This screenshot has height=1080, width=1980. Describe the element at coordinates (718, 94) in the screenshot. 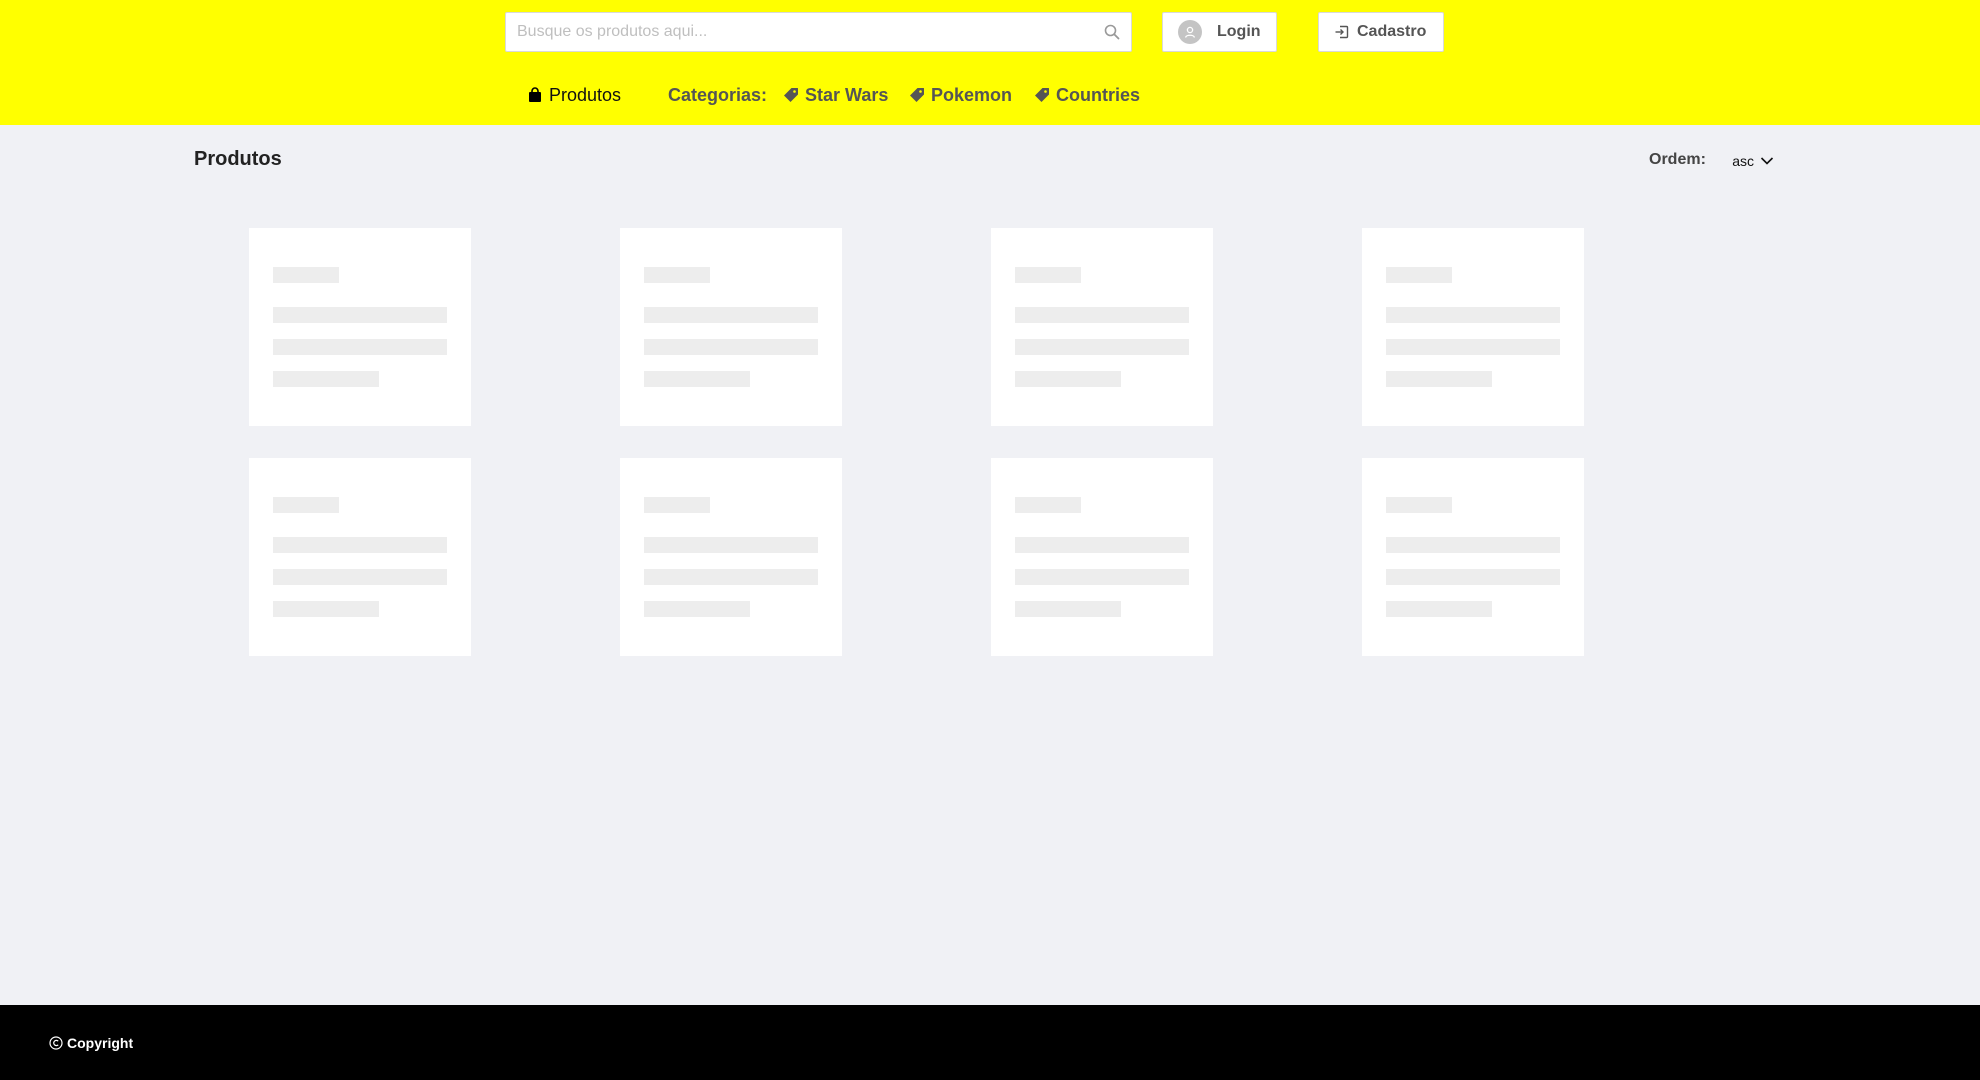

I see `categorias-label: Categorias:` at that location.